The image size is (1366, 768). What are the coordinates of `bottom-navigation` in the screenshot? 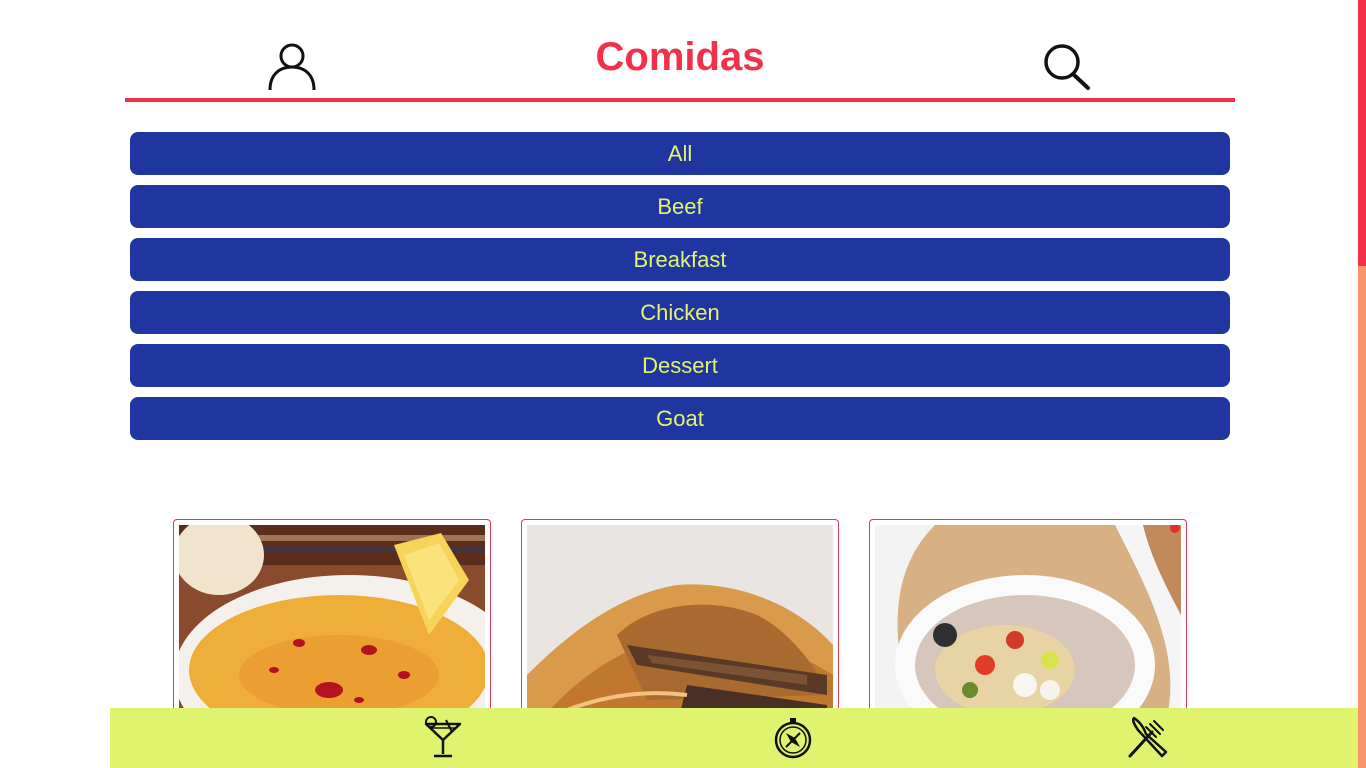 It's located at (735, 738).